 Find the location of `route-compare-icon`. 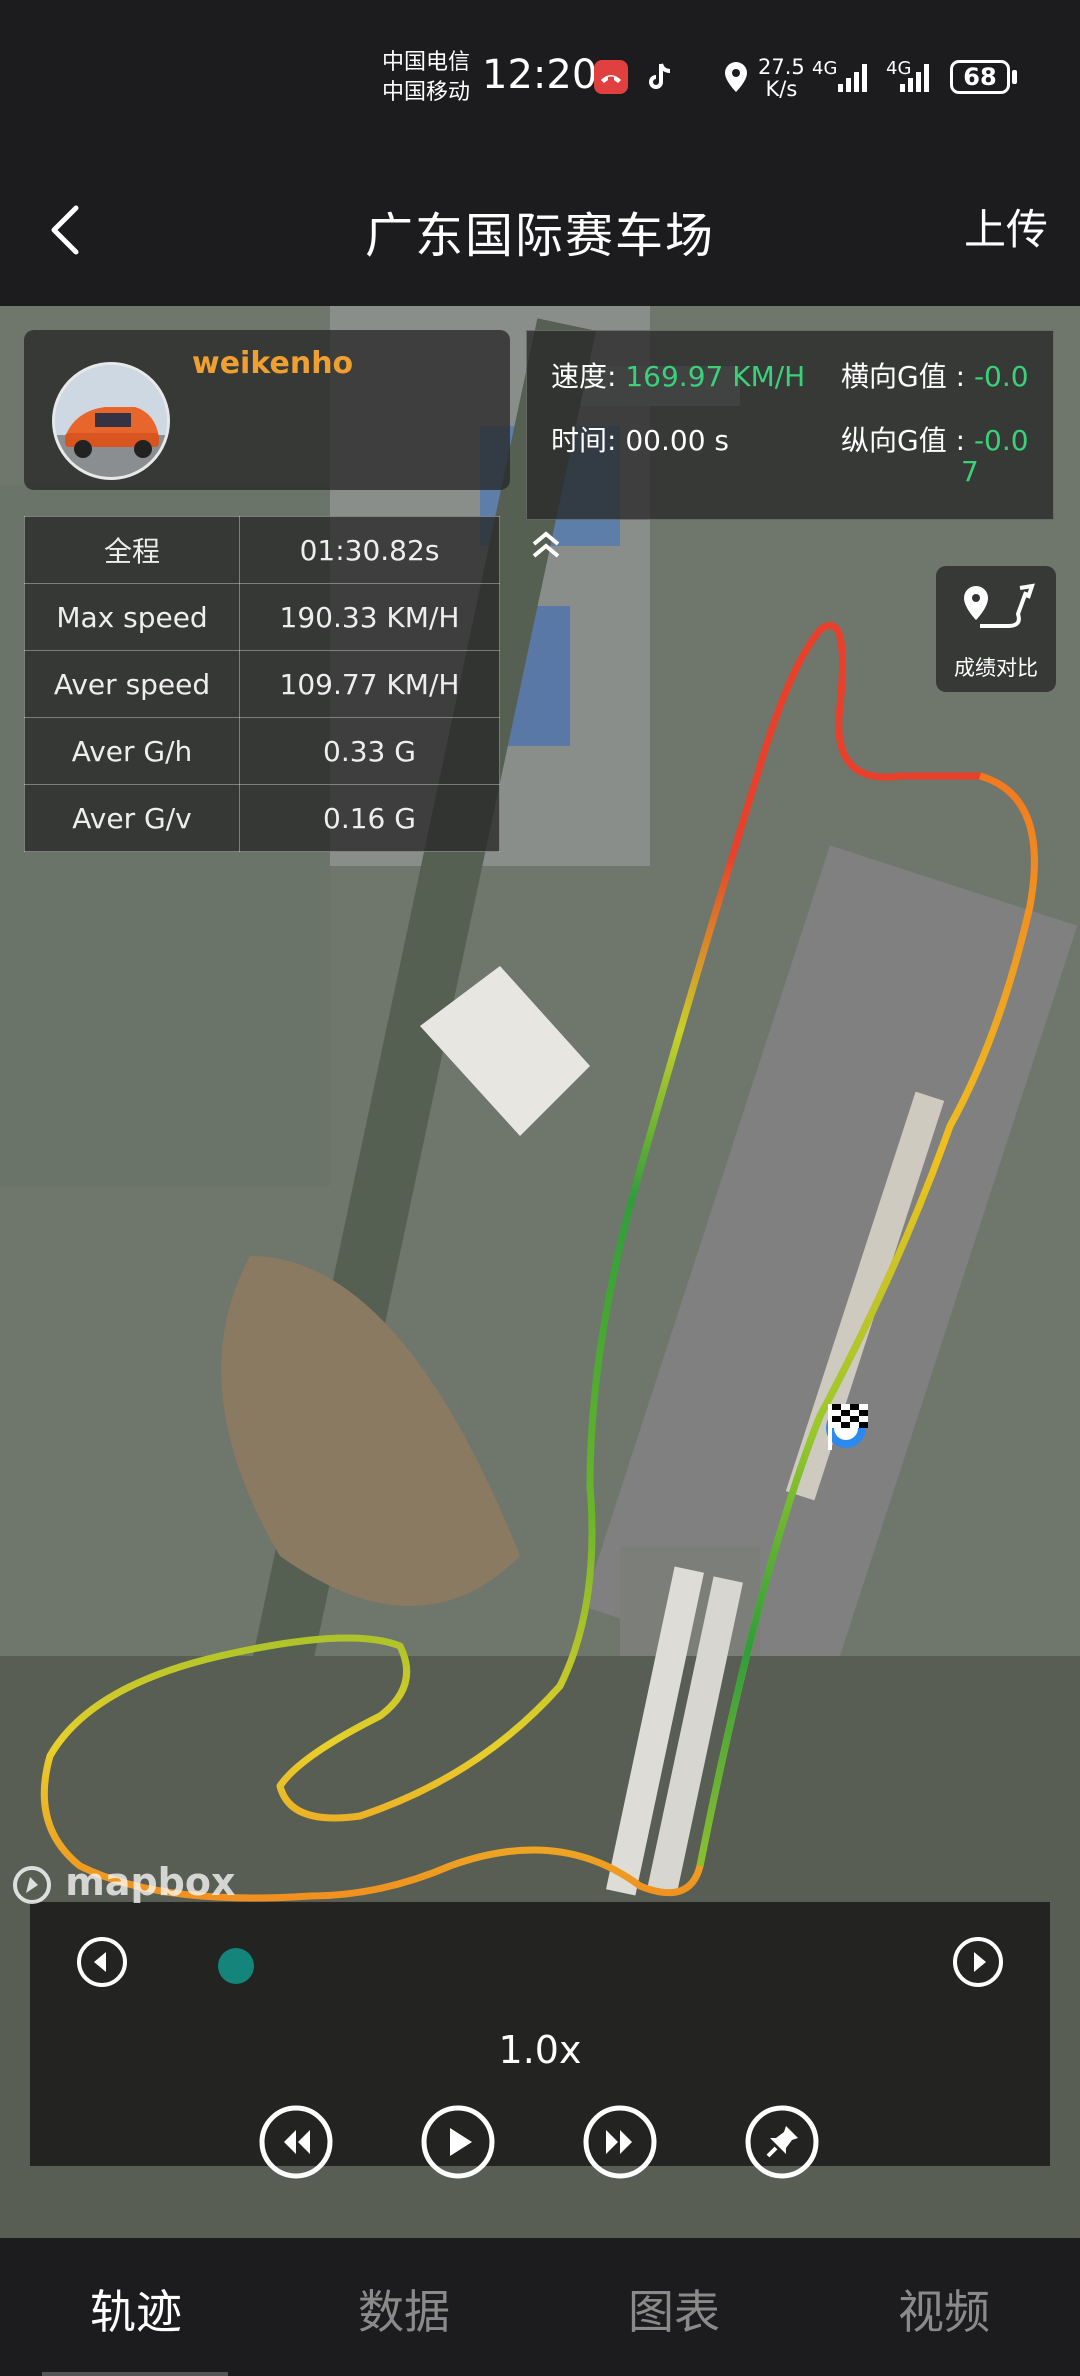

route-compare-icon is located at coordinates (999, 605).